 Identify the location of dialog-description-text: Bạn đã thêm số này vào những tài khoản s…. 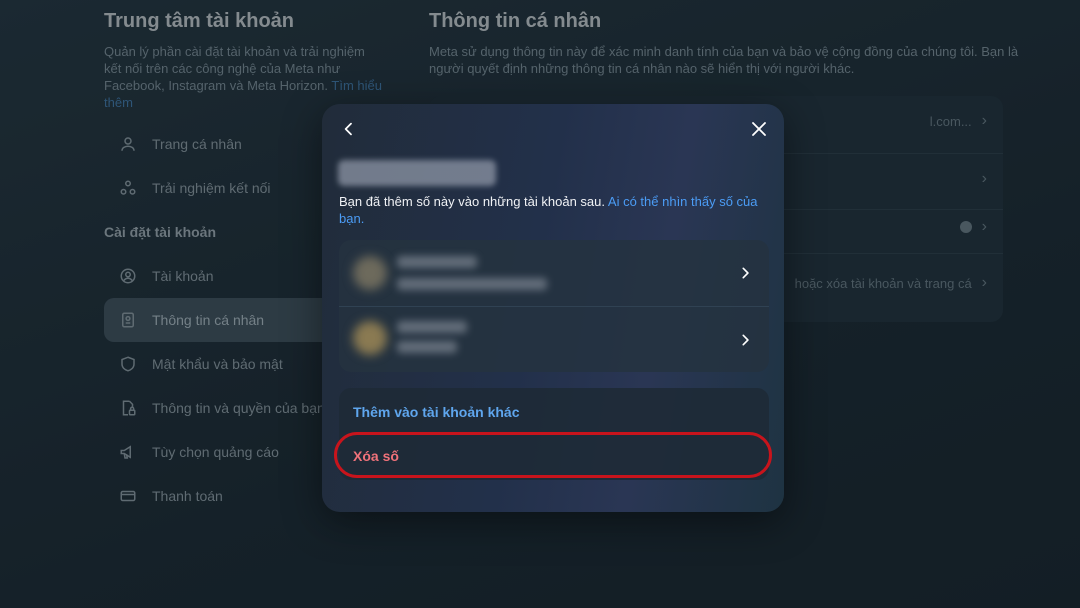
(472, 201).